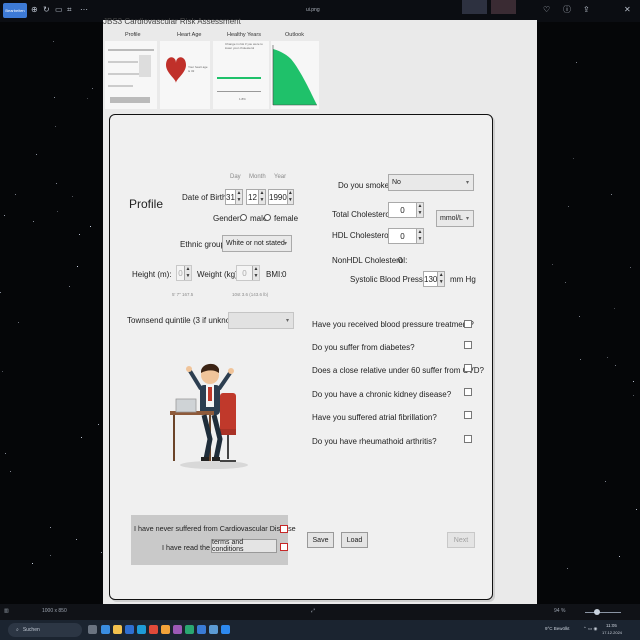 This screenshot has height=640, width=640. Describe the element at coordinates (189, 629) in the screenshot. I see `app-icon` at that location.